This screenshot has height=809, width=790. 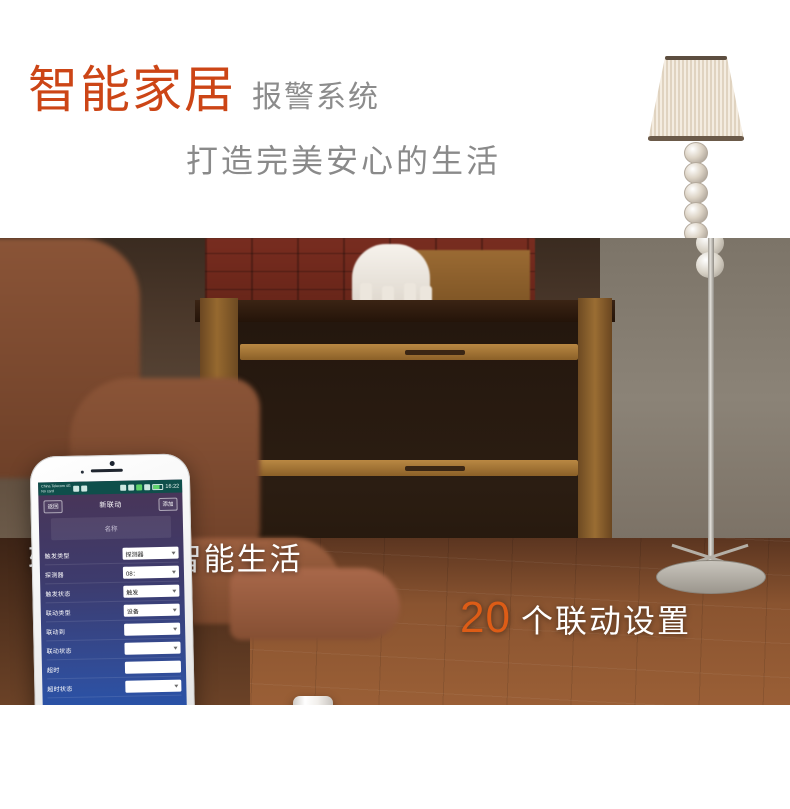 I want to click on row-label: 联动类型, so click(x=58, y=613).